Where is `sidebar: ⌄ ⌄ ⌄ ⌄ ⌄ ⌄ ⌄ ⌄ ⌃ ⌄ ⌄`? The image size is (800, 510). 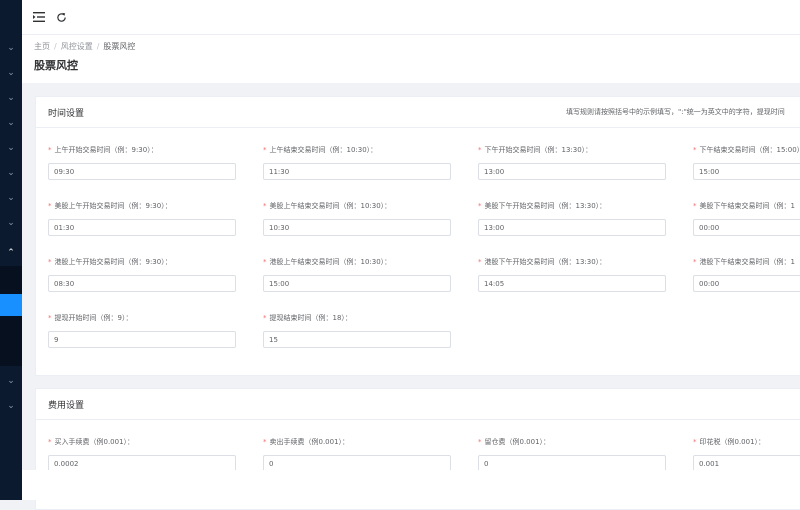
sidebar: ⌄ ⌄ ⌄ ⌄ ⌄ ⌄ ⌄ ⌄ ⌃ ⌄ ⌄ is located at coordinates (11, 250).